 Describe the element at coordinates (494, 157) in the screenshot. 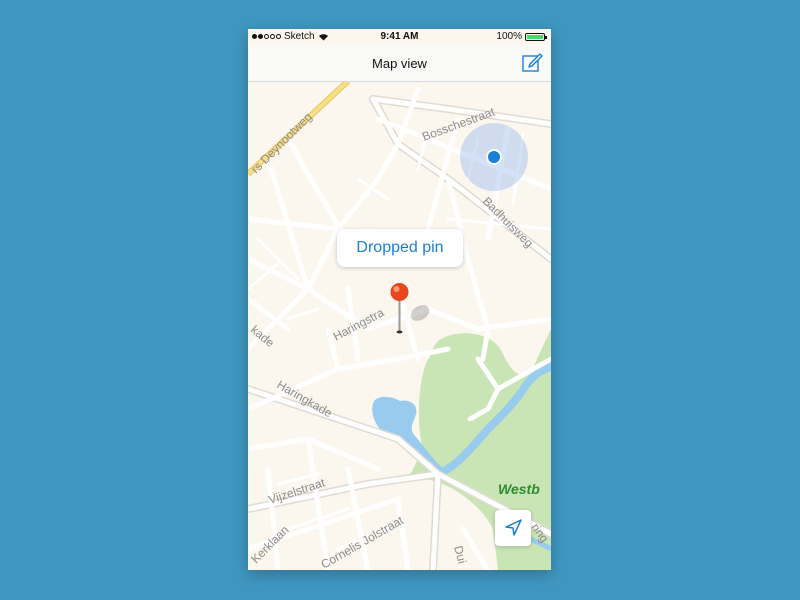

I see `user-location-icon` at that location.